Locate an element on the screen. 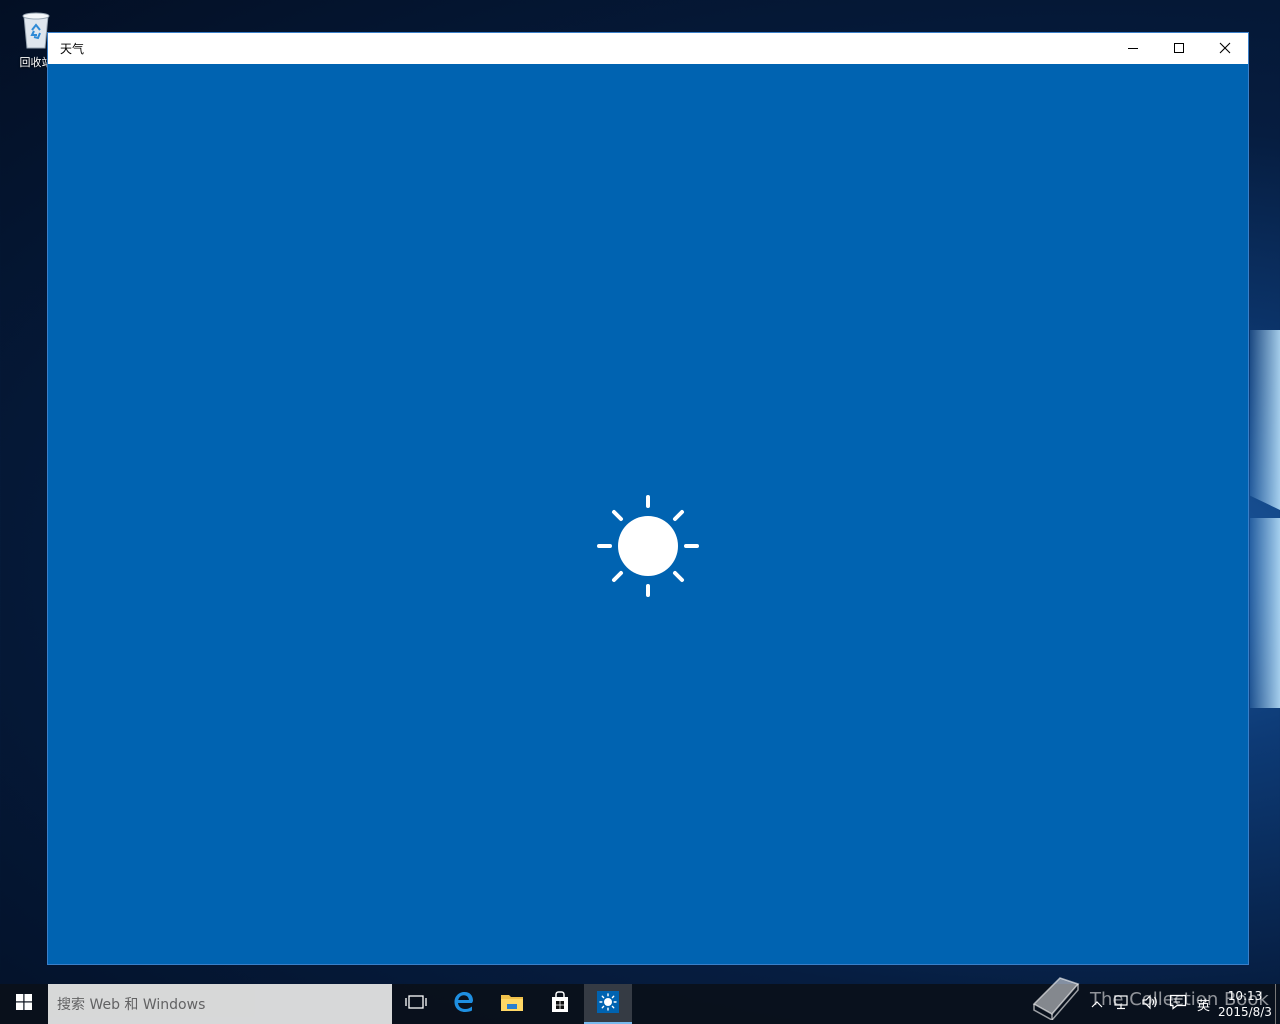 The width and height of the screenshot is (1280, 1024). minimize-icon is located at coordinates (1133, 48).